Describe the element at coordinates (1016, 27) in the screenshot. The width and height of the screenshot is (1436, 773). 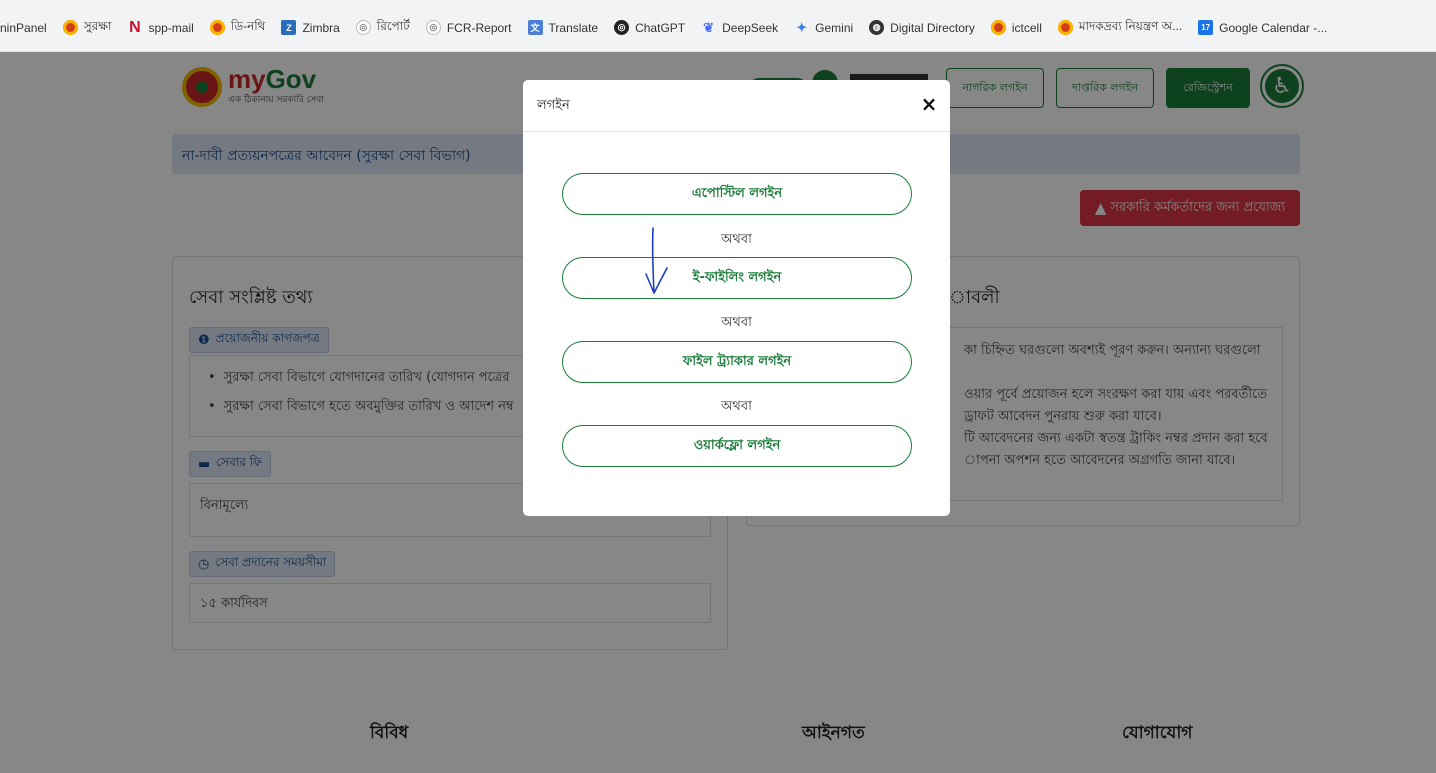
I see `bookmark-ictcell: ictcell` at that location.